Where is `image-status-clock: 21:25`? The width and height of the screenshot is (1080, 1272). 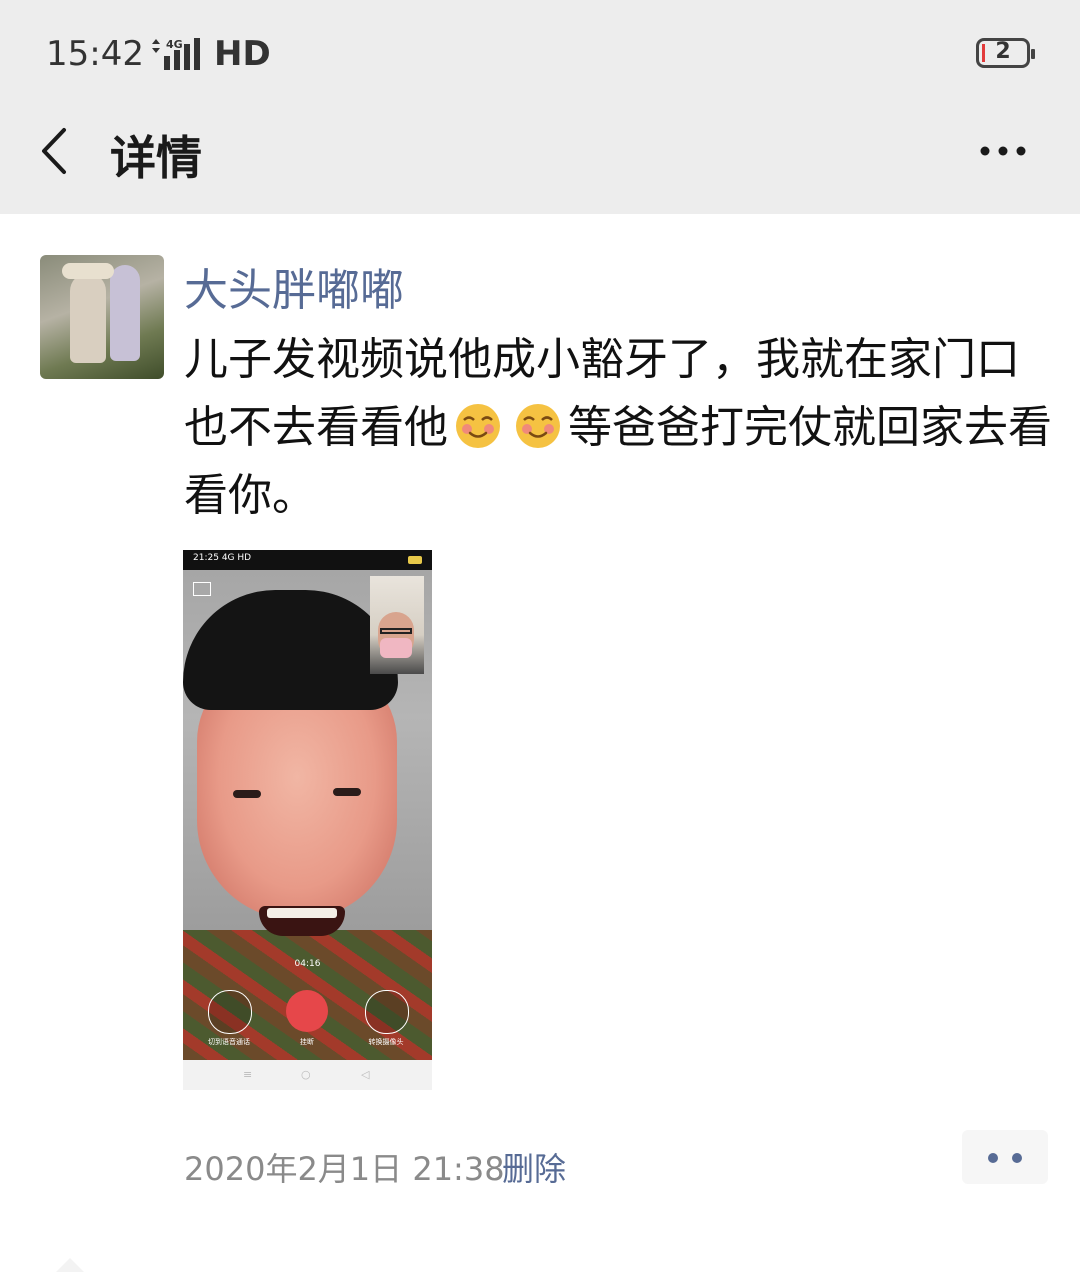 image-status-clock: 21:25 is located at coordinates (206, 558).